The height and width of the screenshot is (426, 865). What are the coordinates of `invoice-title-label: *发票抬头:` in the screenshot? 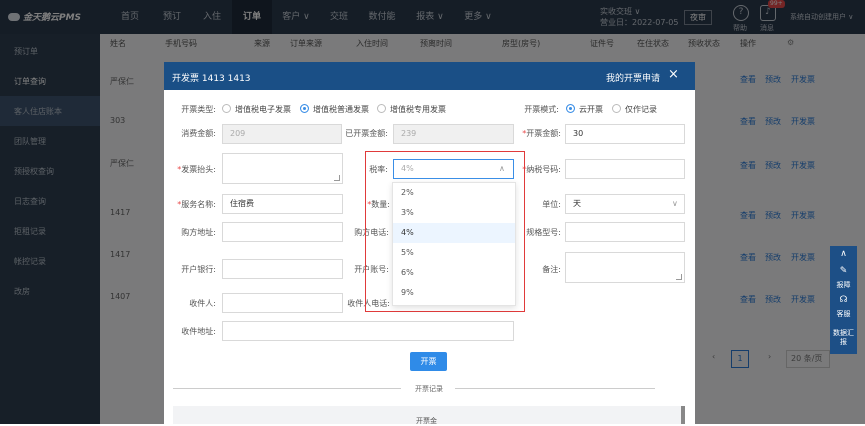 It's located at (193, 169).